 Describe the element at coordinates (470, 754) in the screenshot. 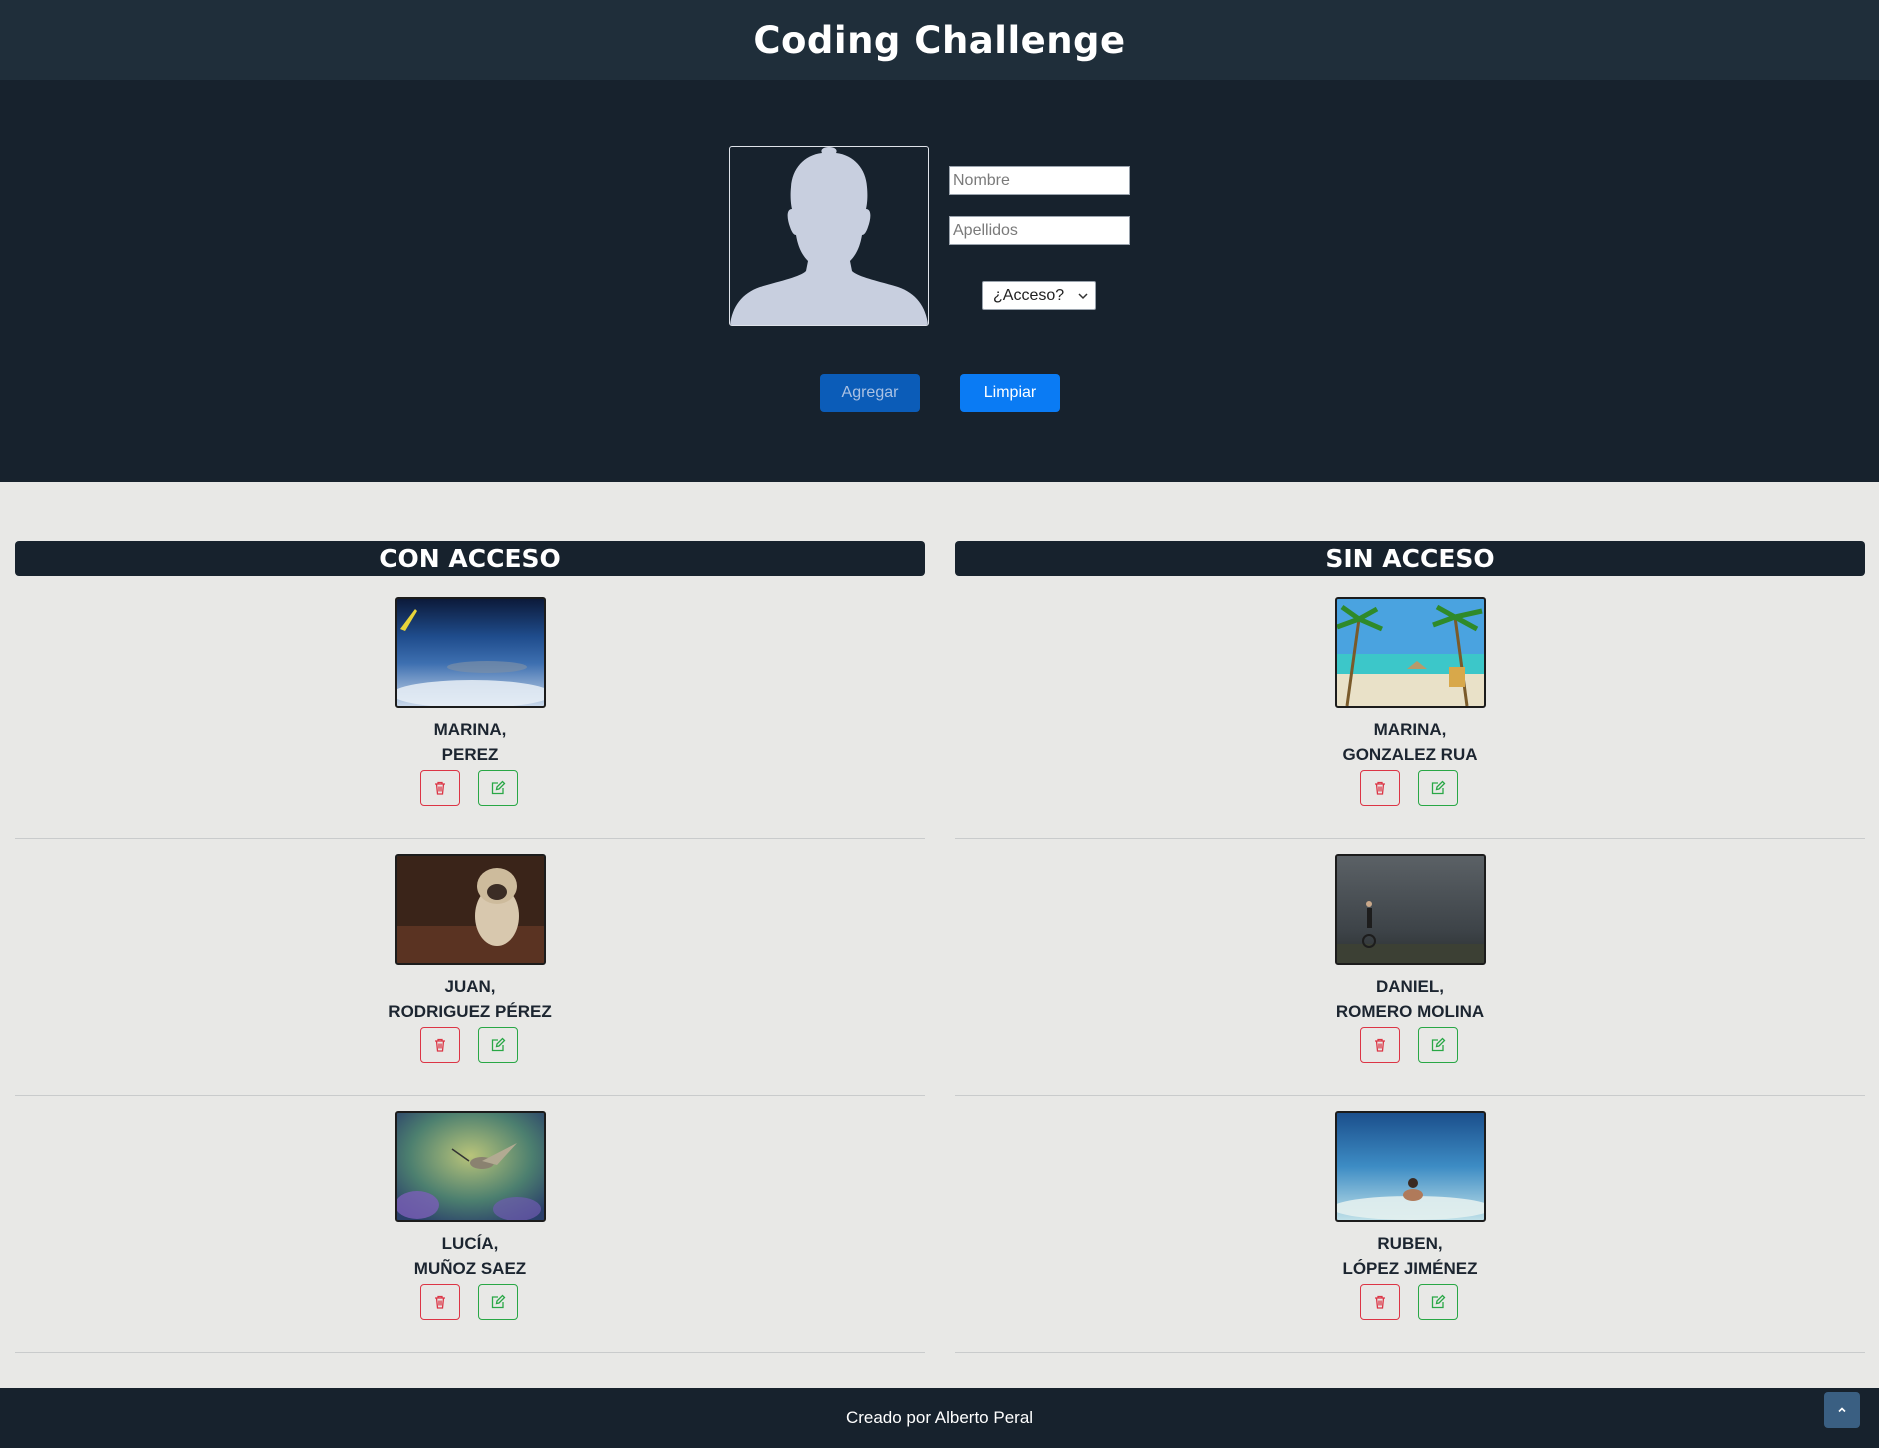

I see `person-surname: PEREZ` at that location.